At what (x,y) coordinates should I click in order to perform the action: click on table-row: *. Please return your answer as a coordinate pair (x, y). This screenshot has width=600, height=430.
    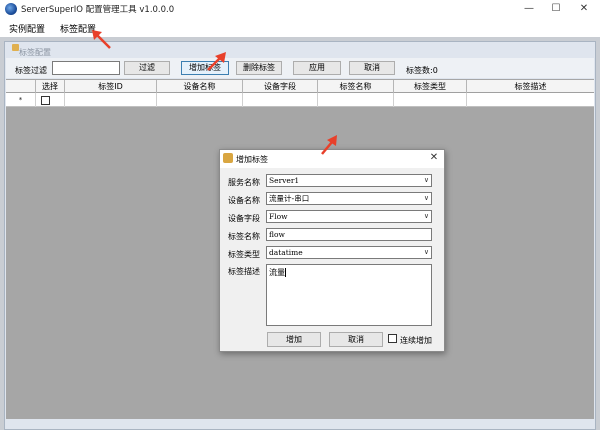
    Looking at the image, I should click on (300, 100).